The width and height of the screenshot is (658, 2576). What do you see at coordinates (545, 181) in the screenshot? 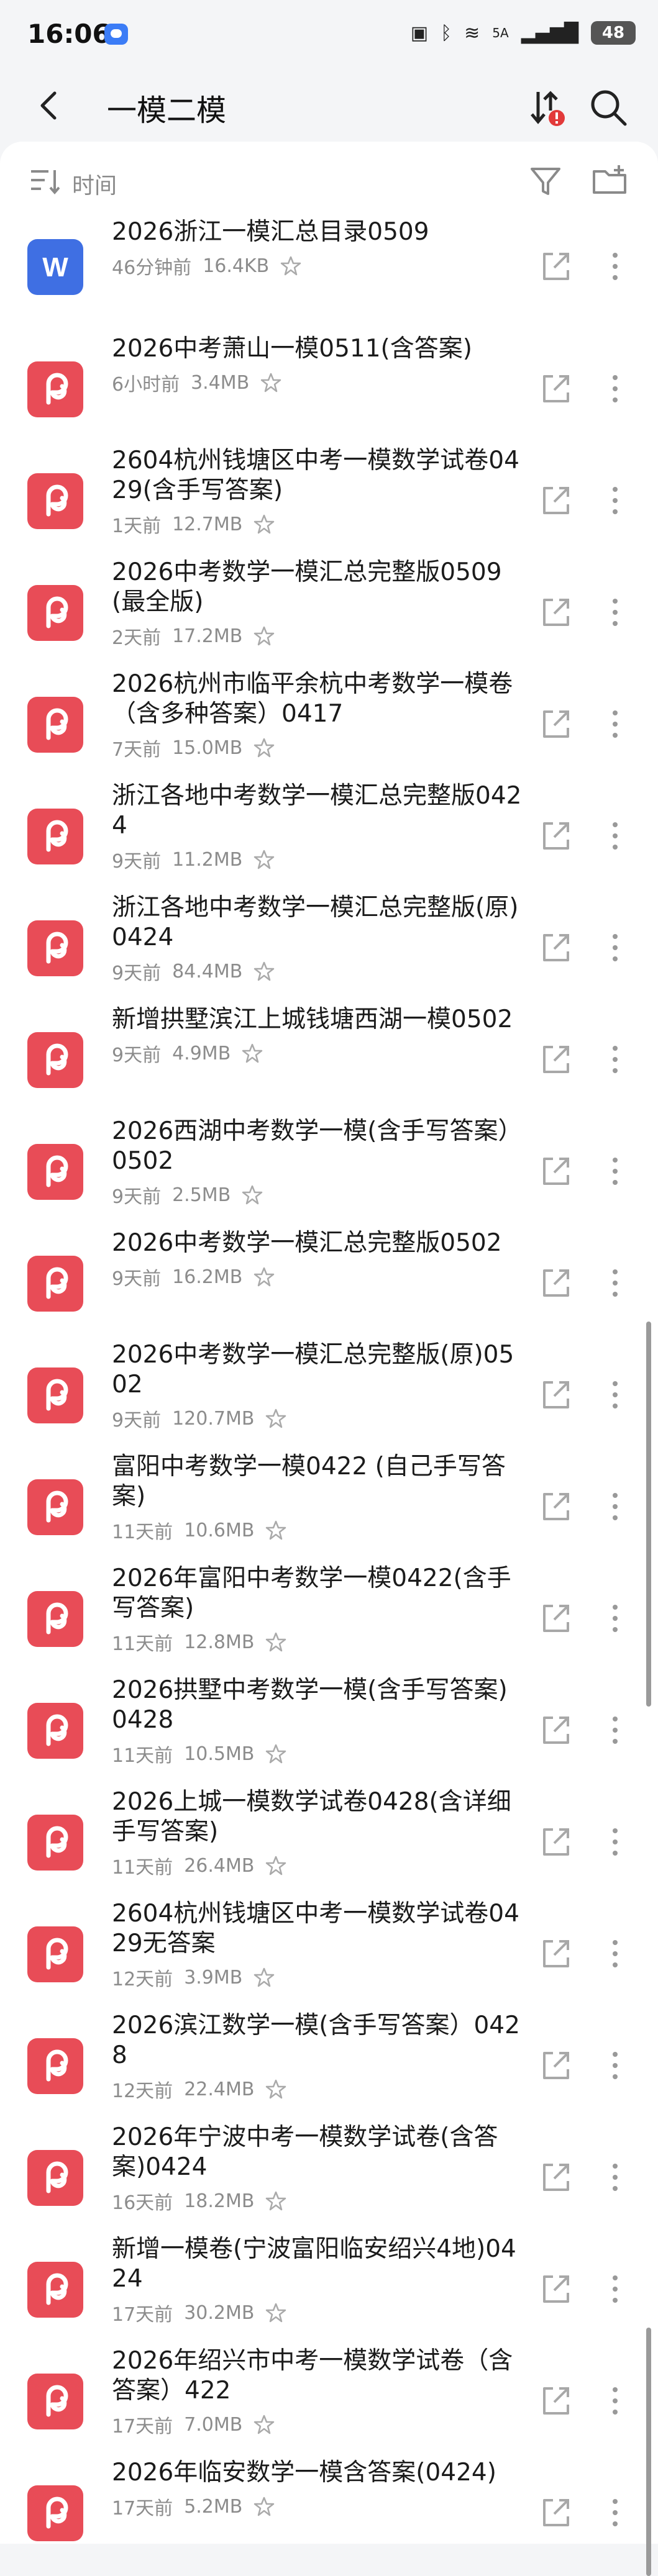
I see `filter-icon` at bounding box center [545, 181].